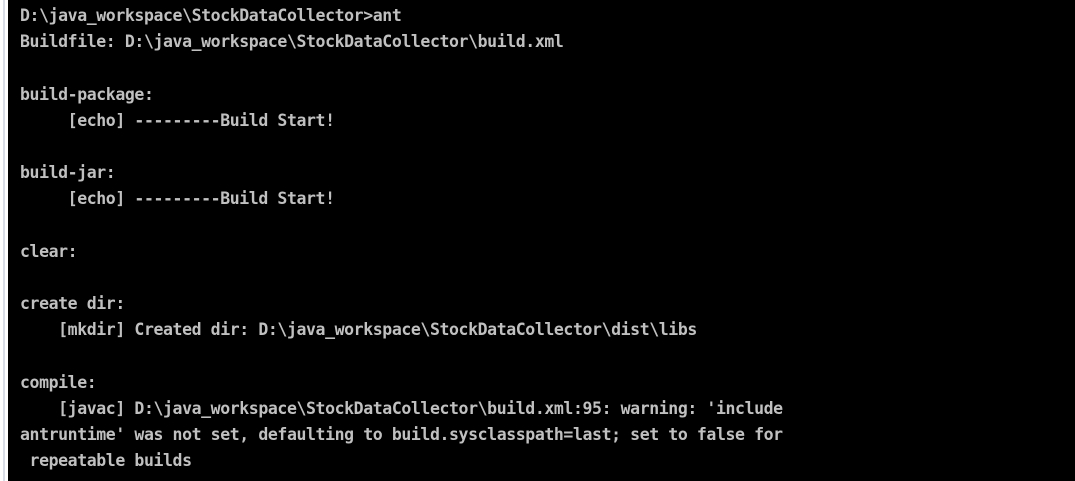 The image size is (1075, 481). Describe the element at coordinates (72, 304) in the screenshot. I see `console-line-target-create-dir: create dir:` at that location.